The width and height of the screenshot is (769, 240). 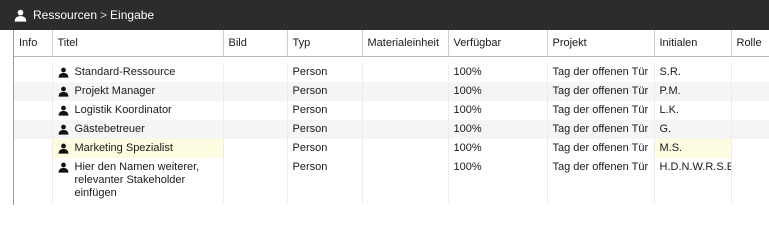 I want to click on resource-title: Projekt Manager, so click(x=115, y=91).